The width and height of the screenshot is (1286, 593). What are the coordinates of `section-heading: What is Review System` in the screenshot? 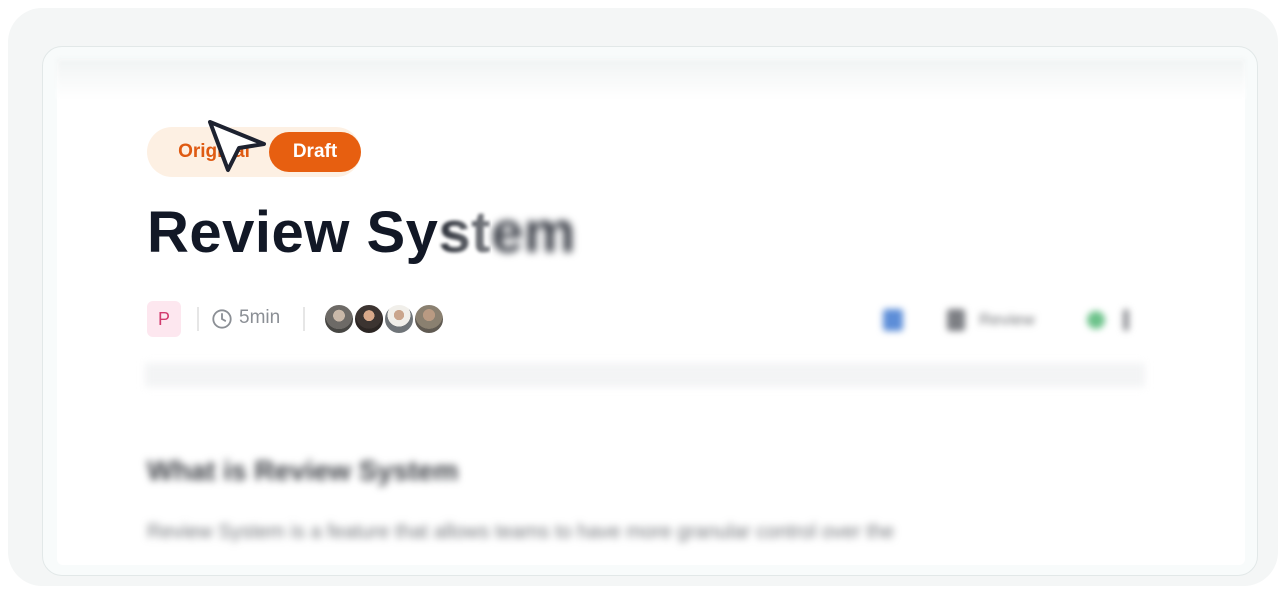 It's located at (303, 470).